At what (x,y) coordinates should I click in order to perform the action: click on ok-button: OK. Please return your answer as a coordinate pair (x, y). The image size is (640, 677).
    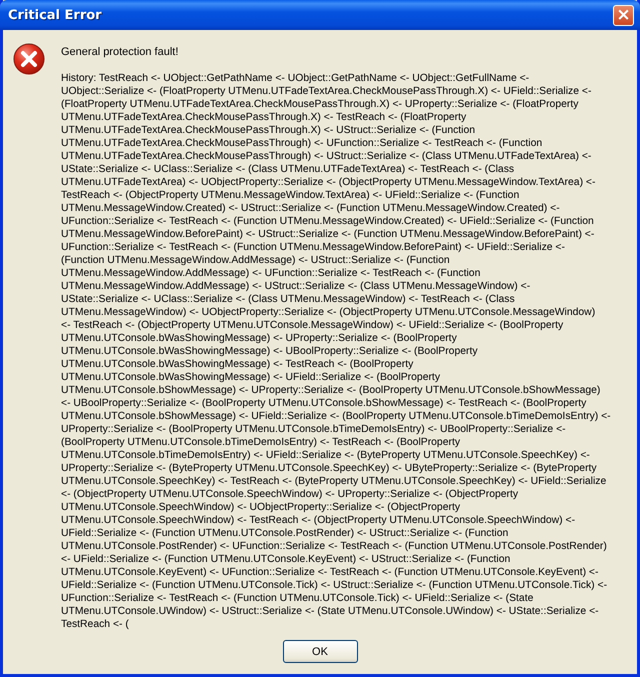
    Looking at the image, I should click on (320, 651).